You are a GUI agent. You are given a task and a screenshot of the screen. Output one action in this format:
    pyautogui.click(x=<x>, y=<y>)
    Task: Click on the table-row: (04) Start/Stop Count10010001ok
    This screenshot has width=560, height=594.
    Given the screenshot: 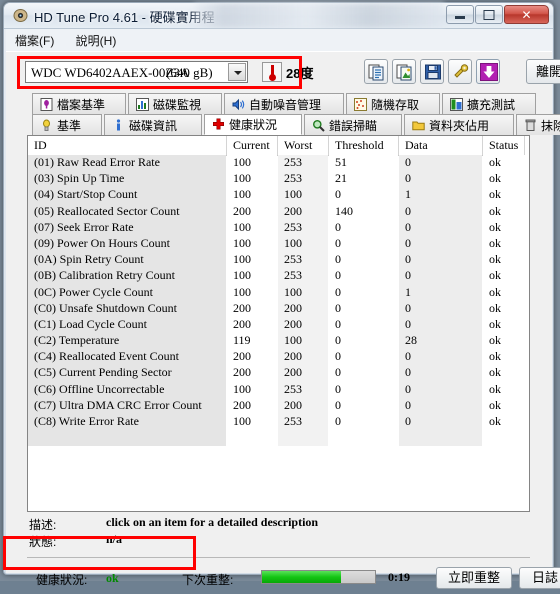 What is the action you would take?
    pyautogui.click(x=279, y=195)
    